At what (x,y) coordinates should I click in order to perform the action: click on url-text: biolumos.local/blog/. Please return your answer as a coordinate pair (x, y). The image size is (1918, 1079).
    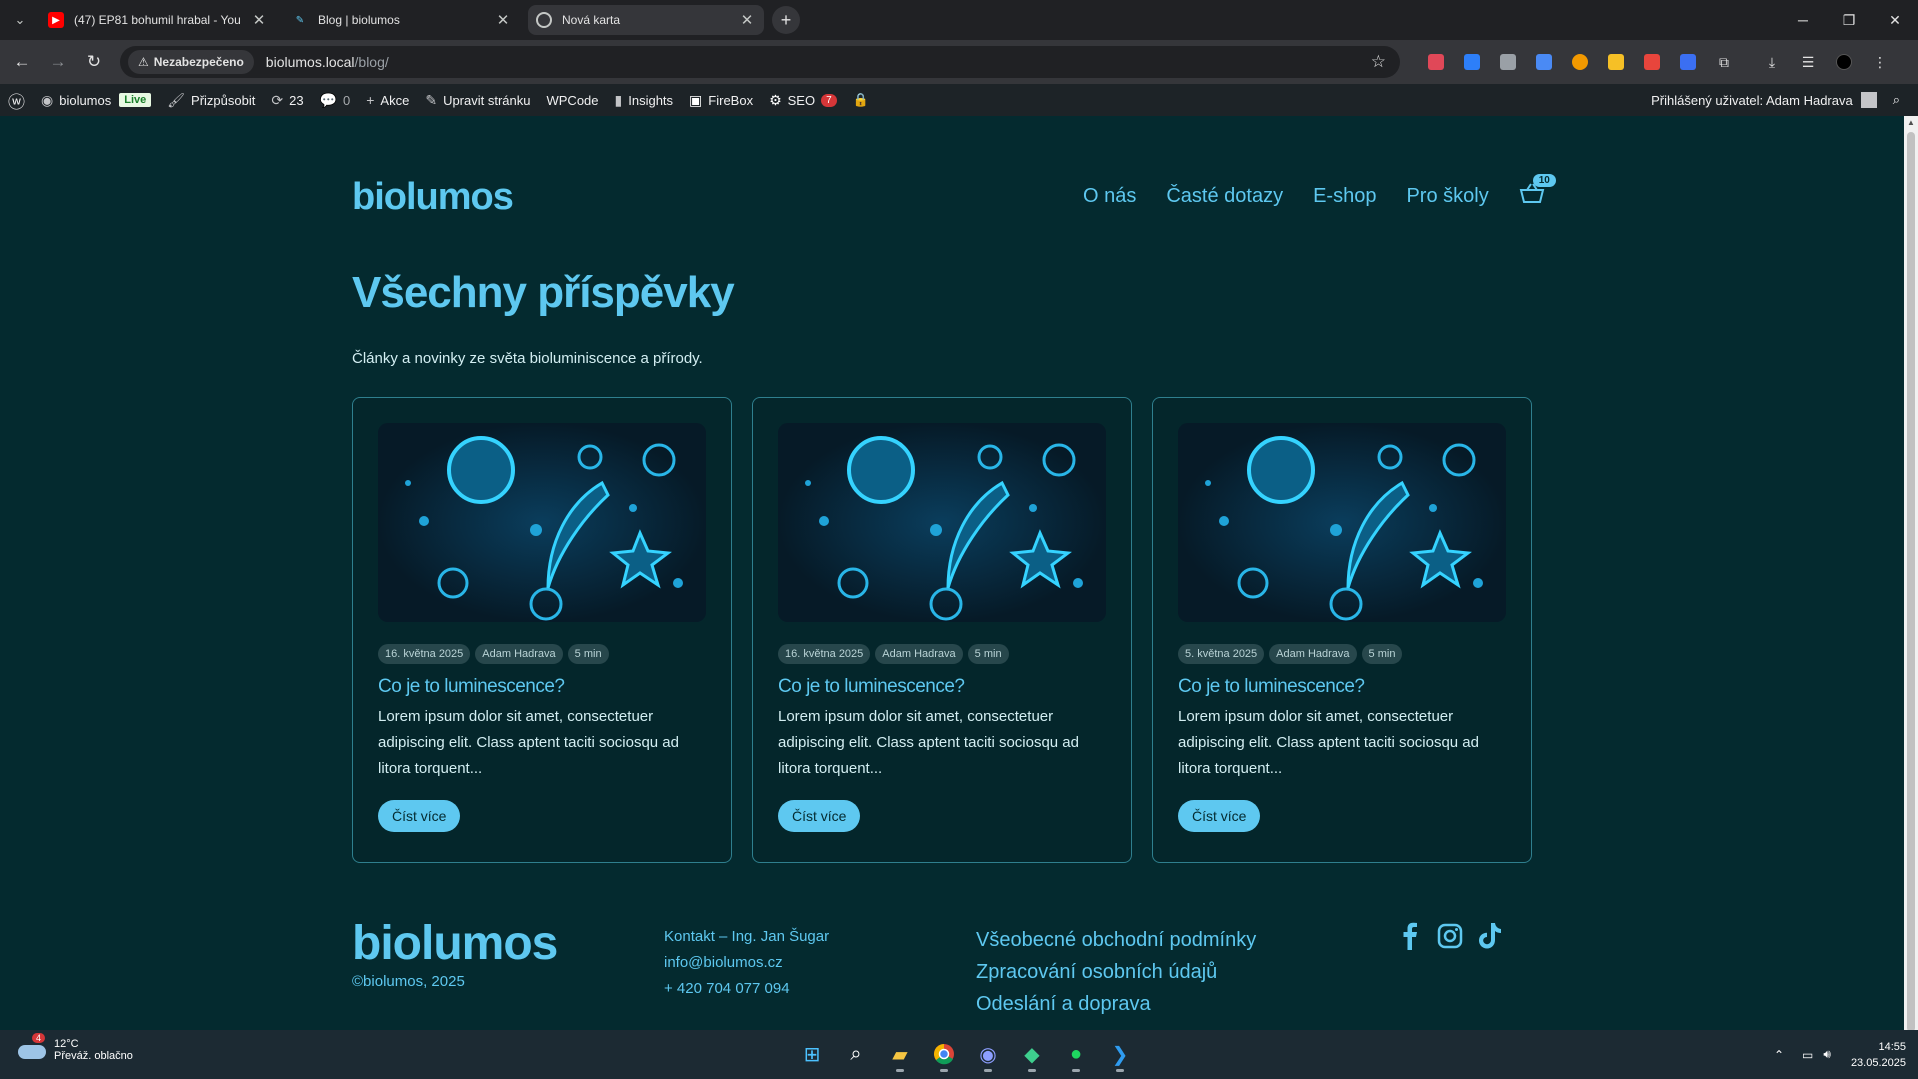
    Looking at the image, I should click on (818, 62).